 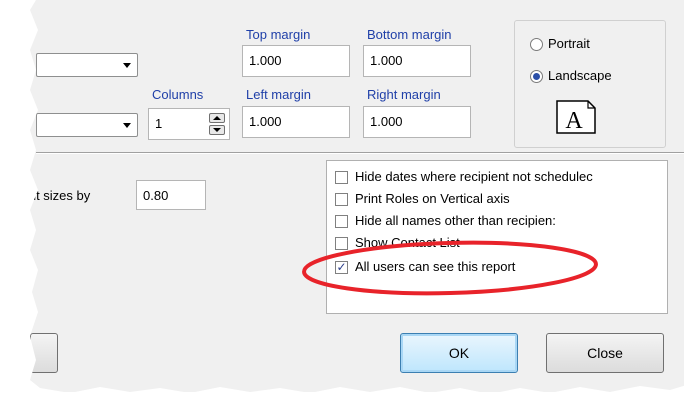 What do you see at coordinates (171, 195) in the screenshot?
I see `font-scale-field: 0.80` at bounding box center [171, 195].